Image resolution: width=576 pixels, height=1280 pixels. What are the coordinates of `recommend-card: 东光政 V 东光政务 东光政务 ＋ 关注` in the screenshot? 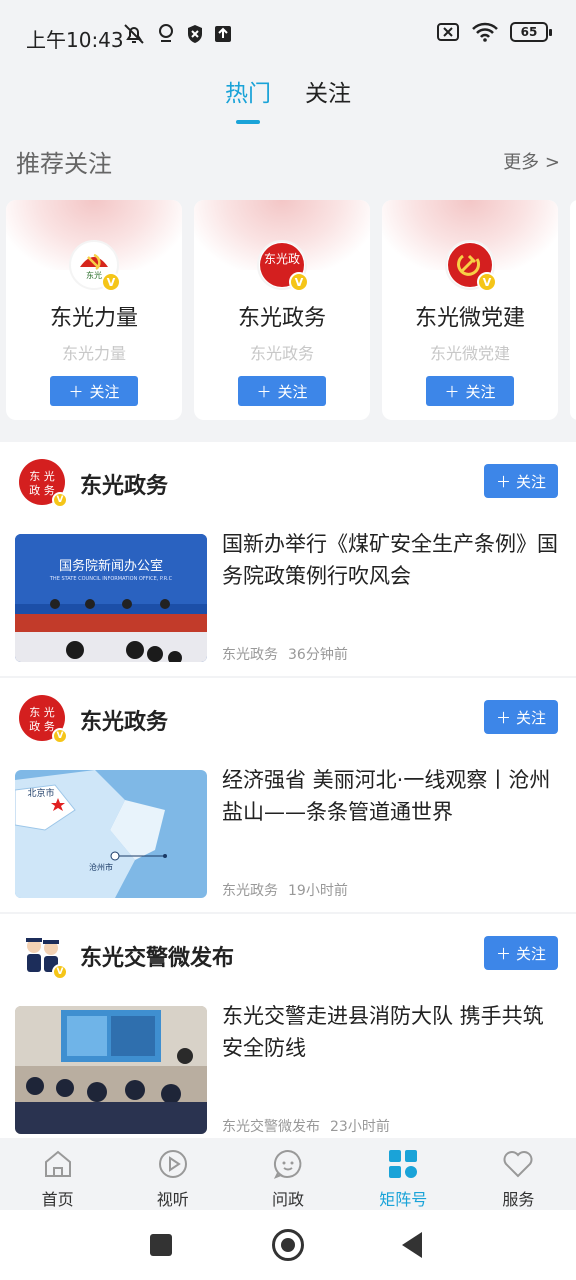 It's located at (282, 310).